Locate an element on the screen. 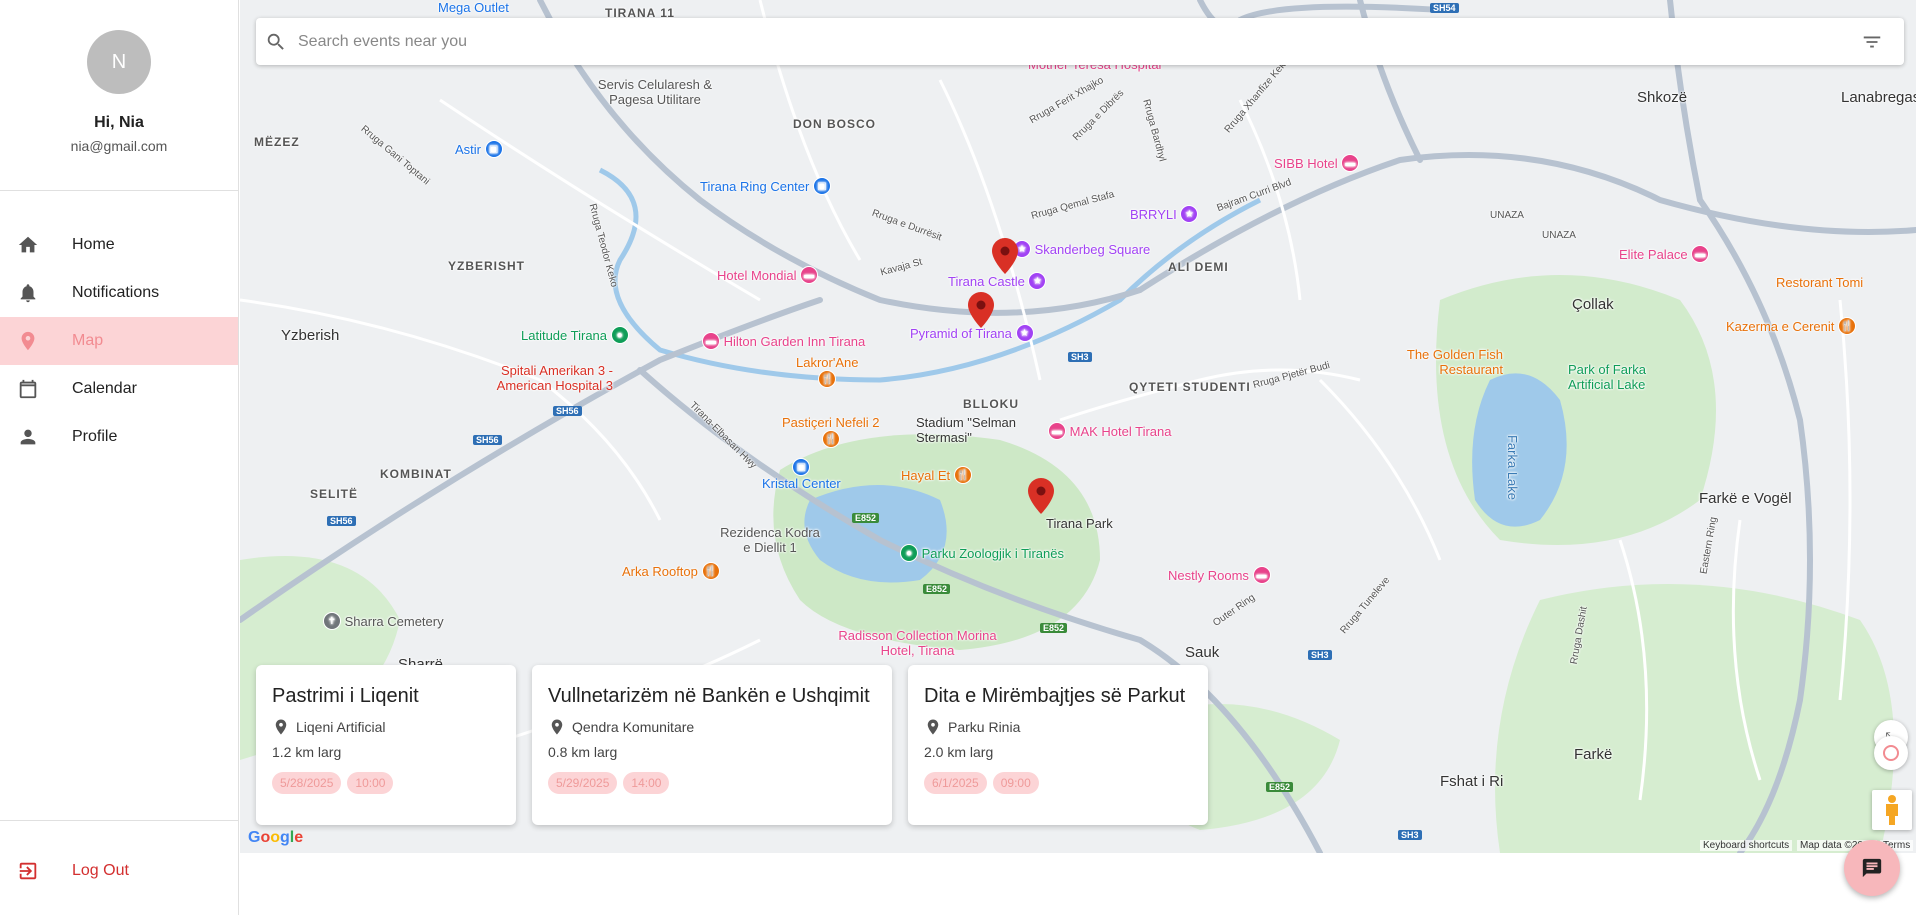  my-location-button is located at coordinates (1891, 753).